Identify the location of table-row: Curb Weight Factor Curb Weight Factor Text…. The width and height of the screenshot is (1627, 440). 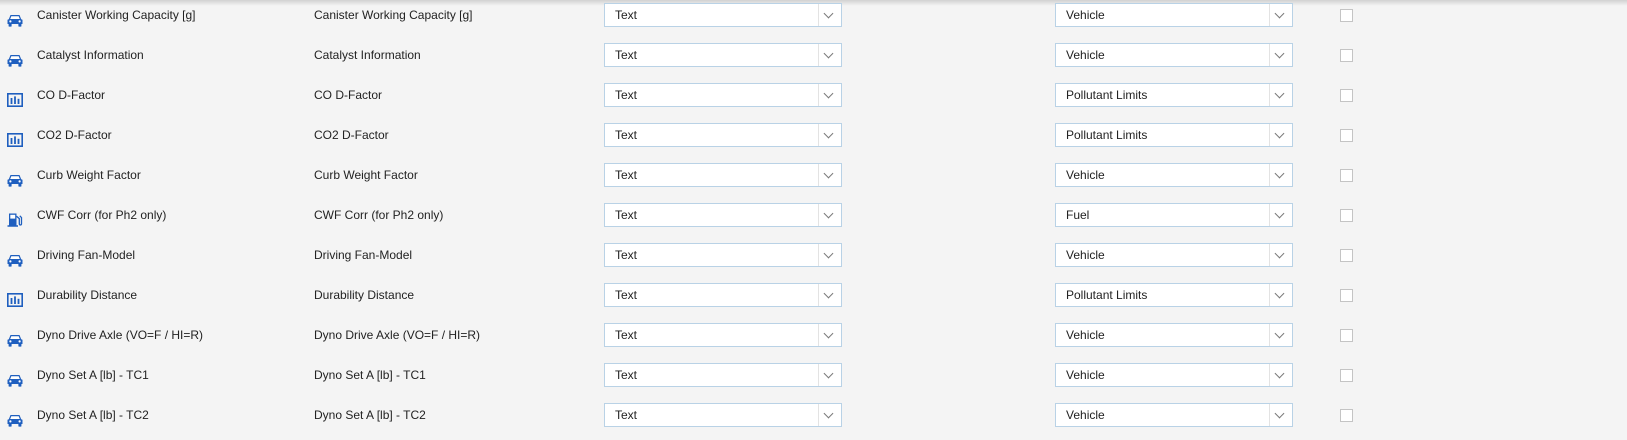
(813, 180).